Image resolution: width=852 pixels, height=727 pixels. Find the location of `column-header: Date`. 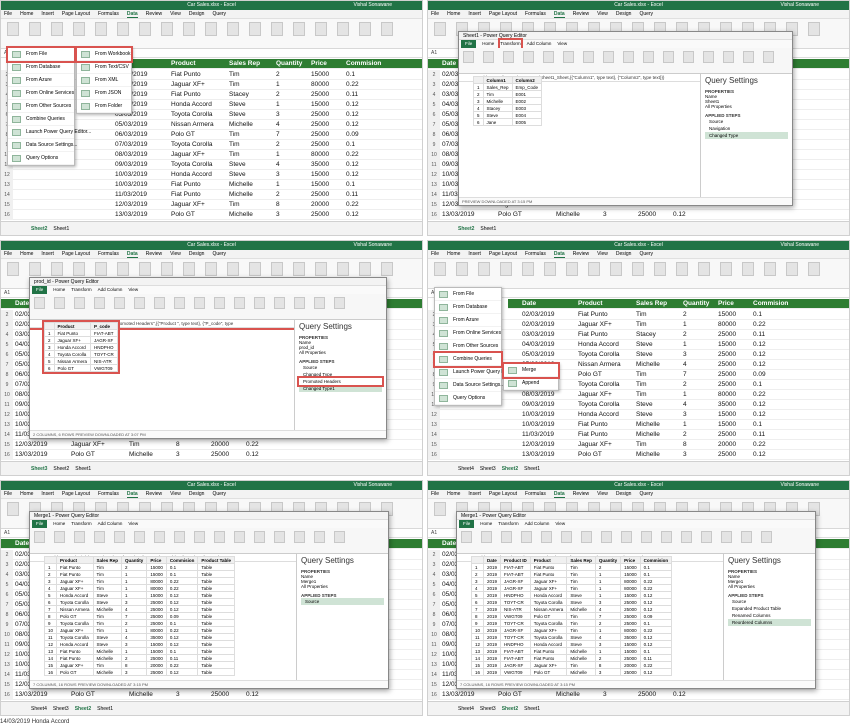

column-header: Date is located at coordinates (492, 560).